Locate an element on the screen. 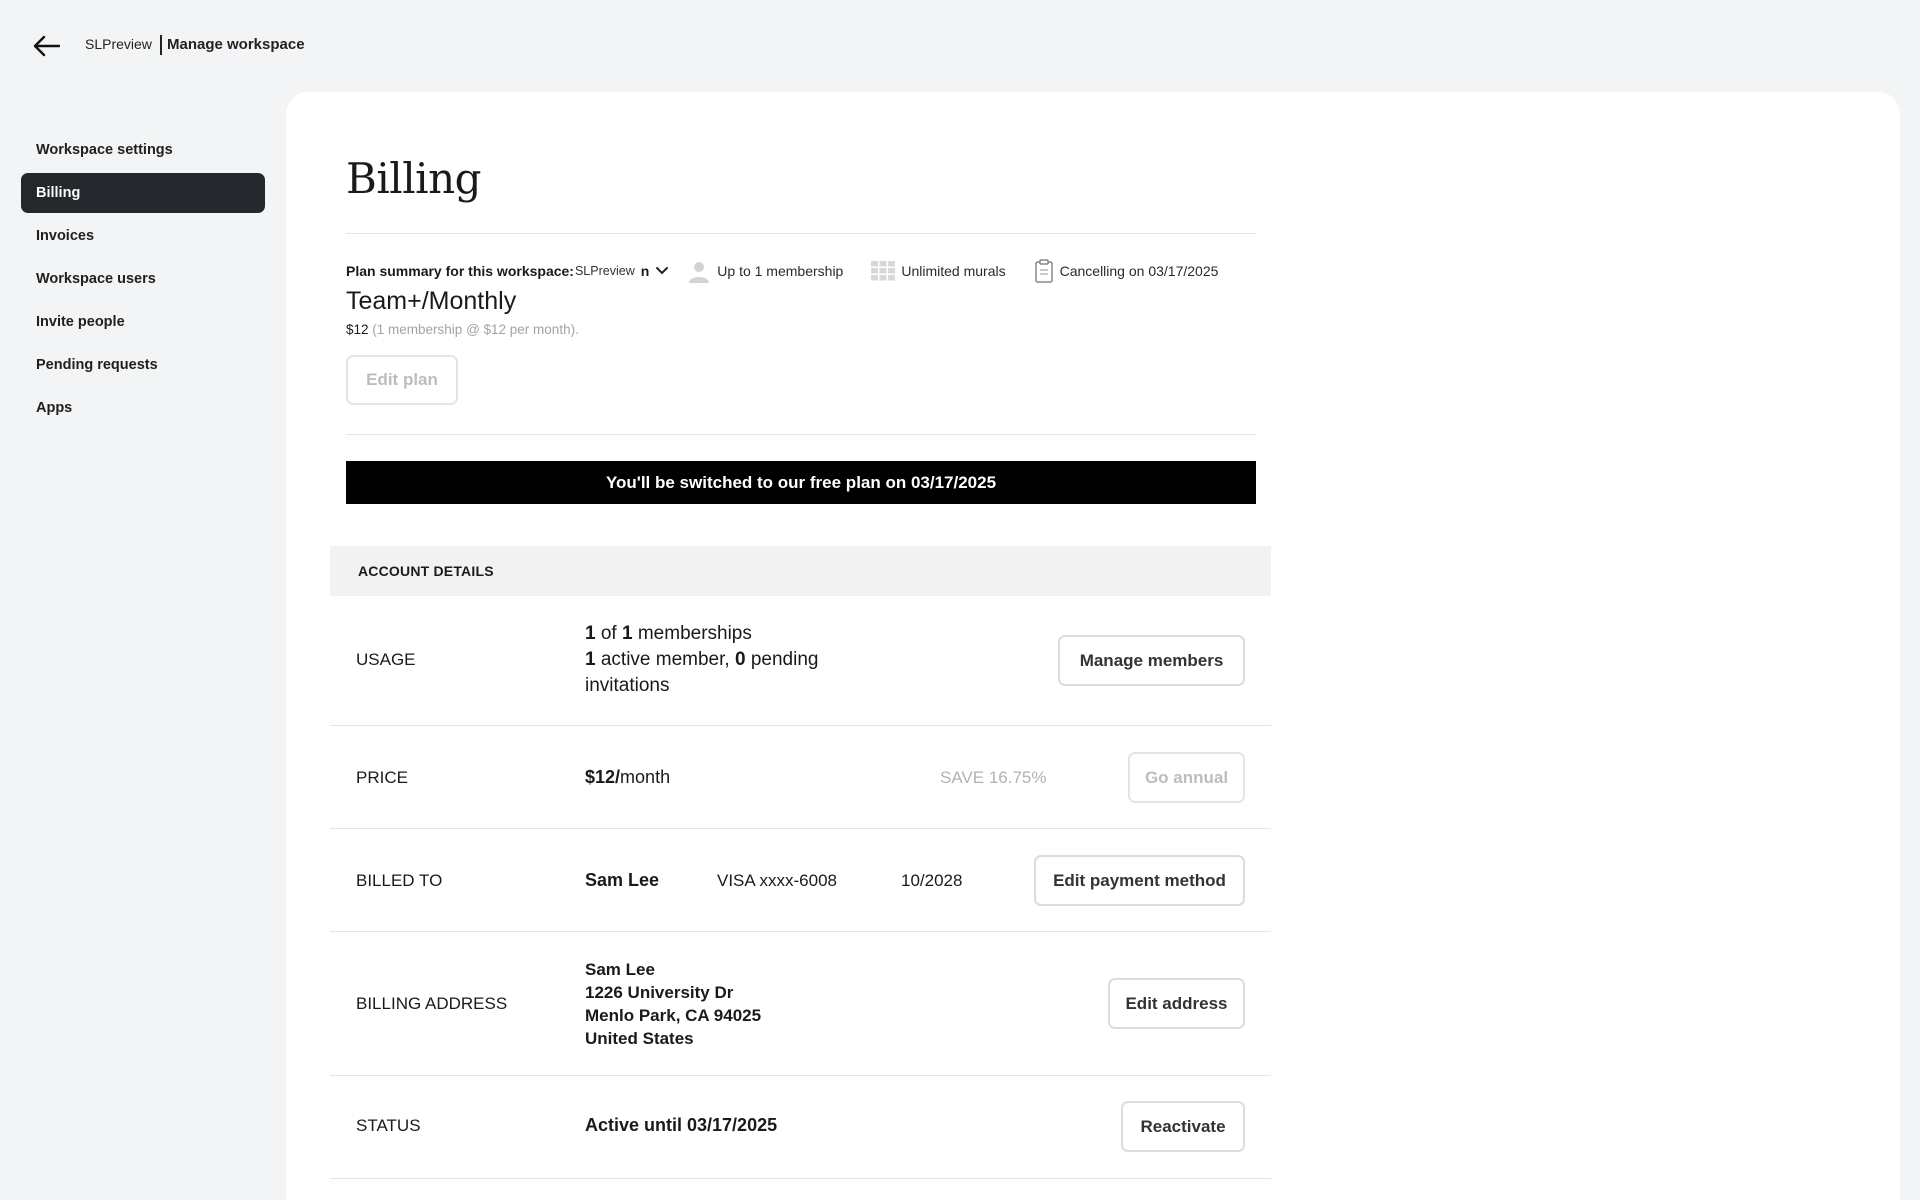  usage-memberships-text: memberships is located at coordinates (692, 633).